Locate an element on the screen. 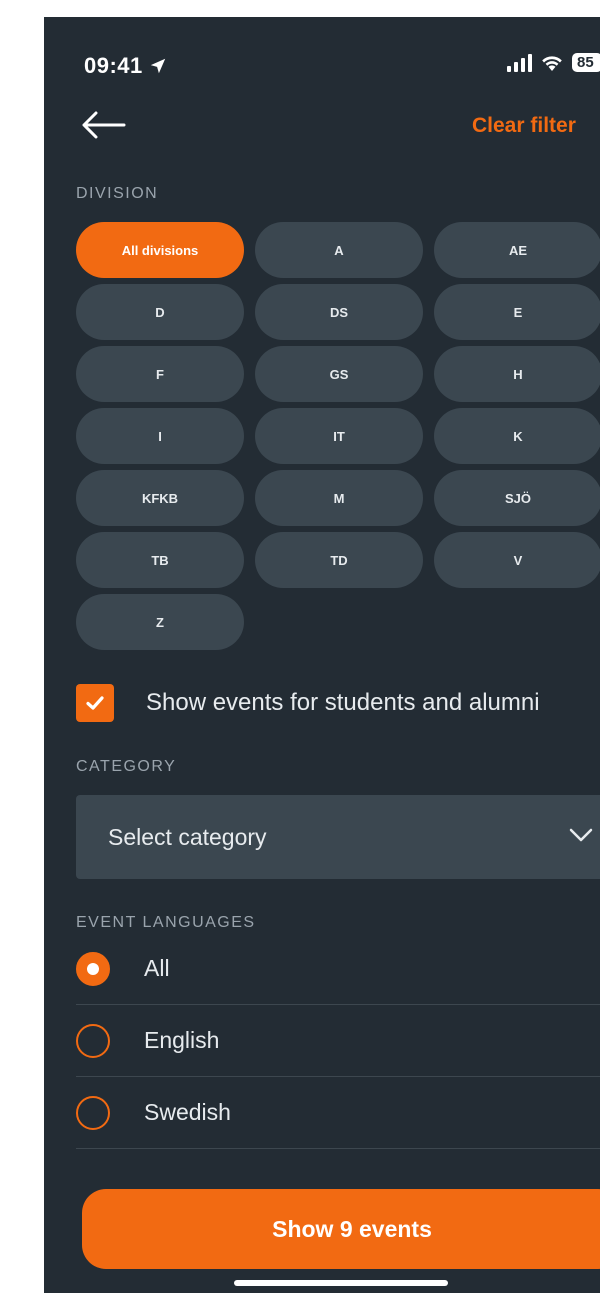 The image size is (600, 1293). radio-all is located at coordinates (93, 968).